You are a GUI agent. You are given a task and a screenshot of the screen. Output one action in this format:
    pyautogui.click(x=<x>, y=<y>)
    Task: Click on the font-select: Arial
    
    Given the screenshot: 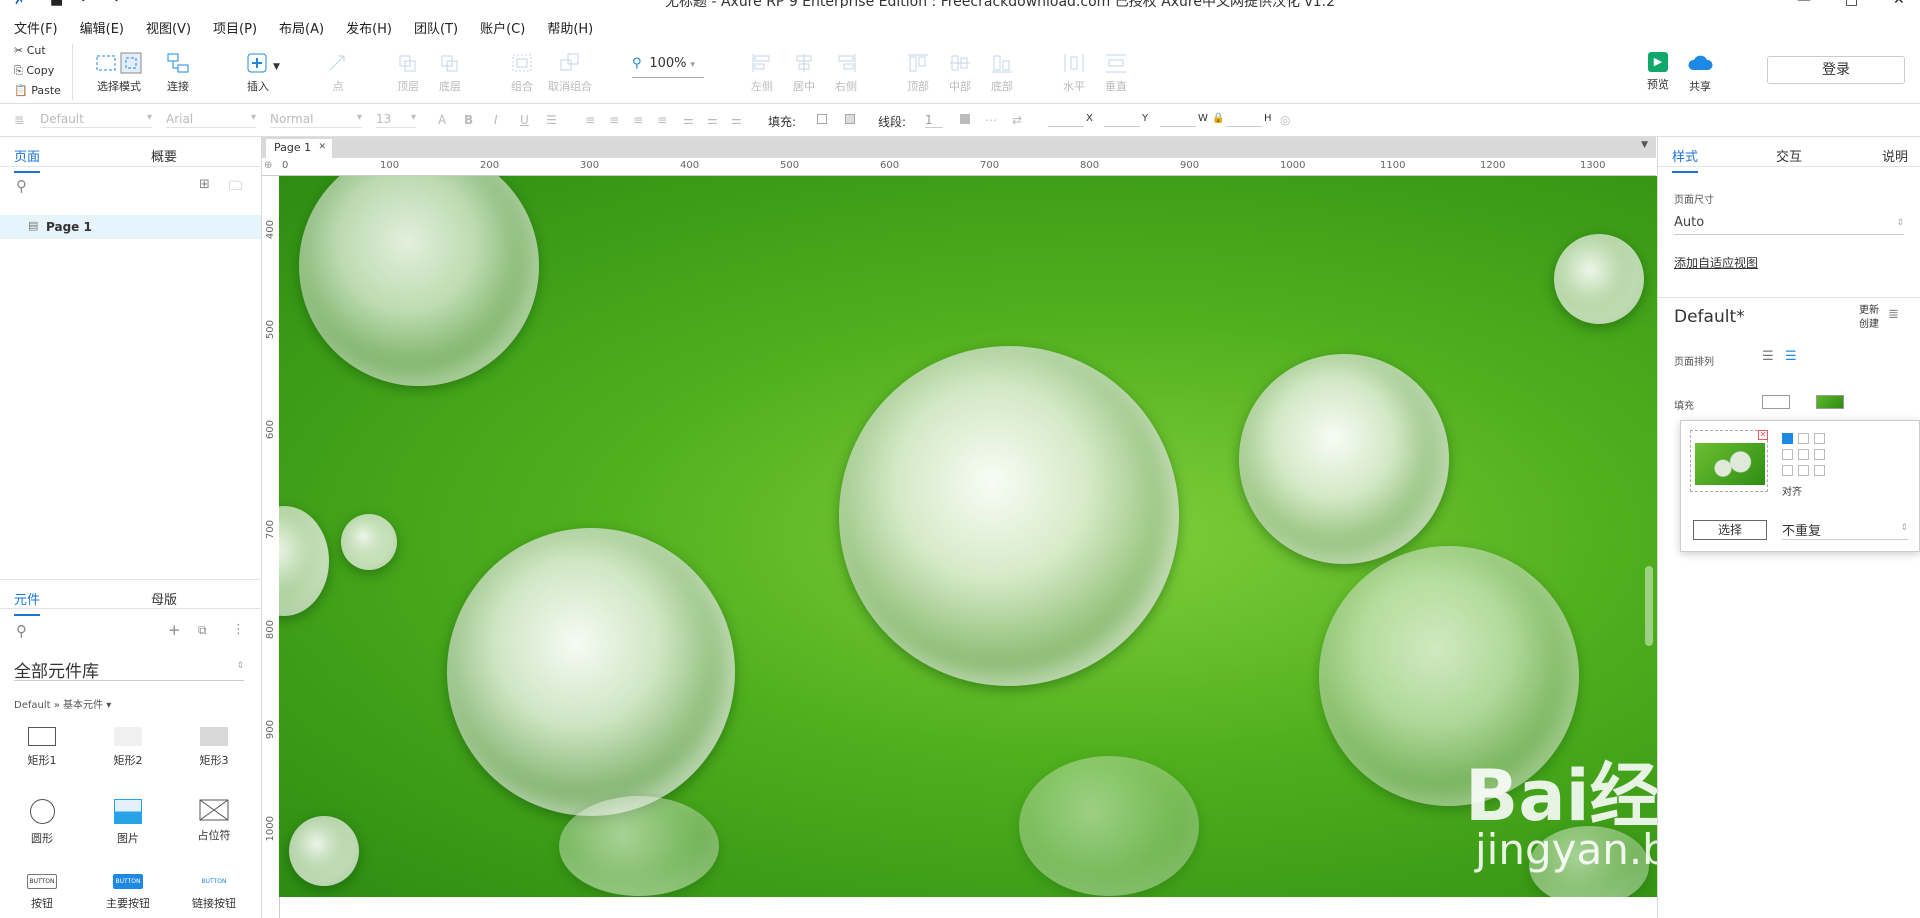 What is the action you would take?
    pyautogui.click(x=211, y=120)
    